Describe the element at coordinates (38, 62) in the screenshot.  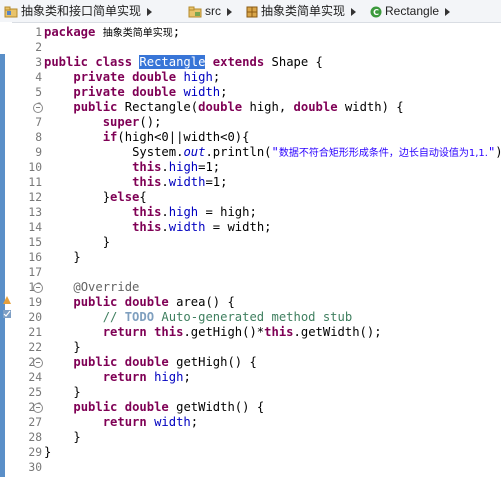
I see `line-number: 3` at that location.